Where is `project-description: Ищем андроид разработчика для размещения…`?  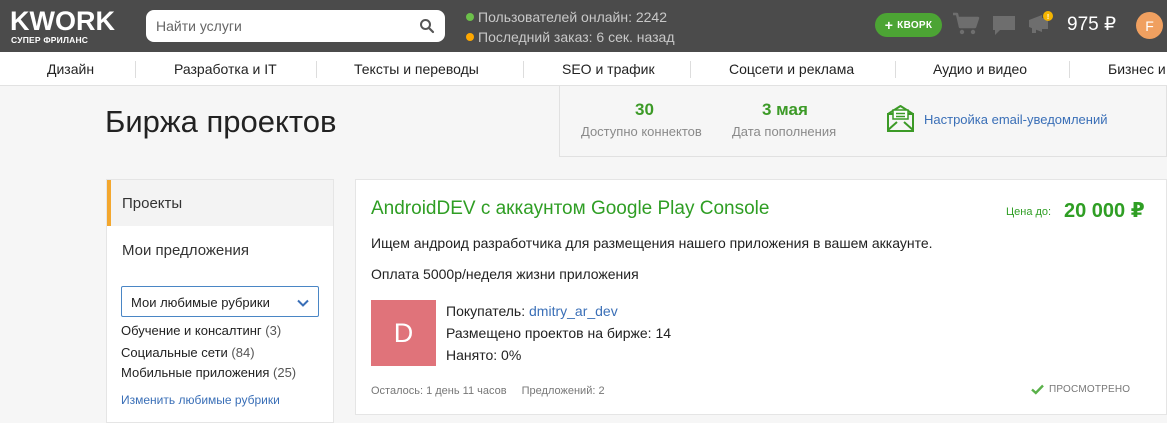
project-description: Ищем андроид разработчика для размещения… is located at coordinates (652, 243).